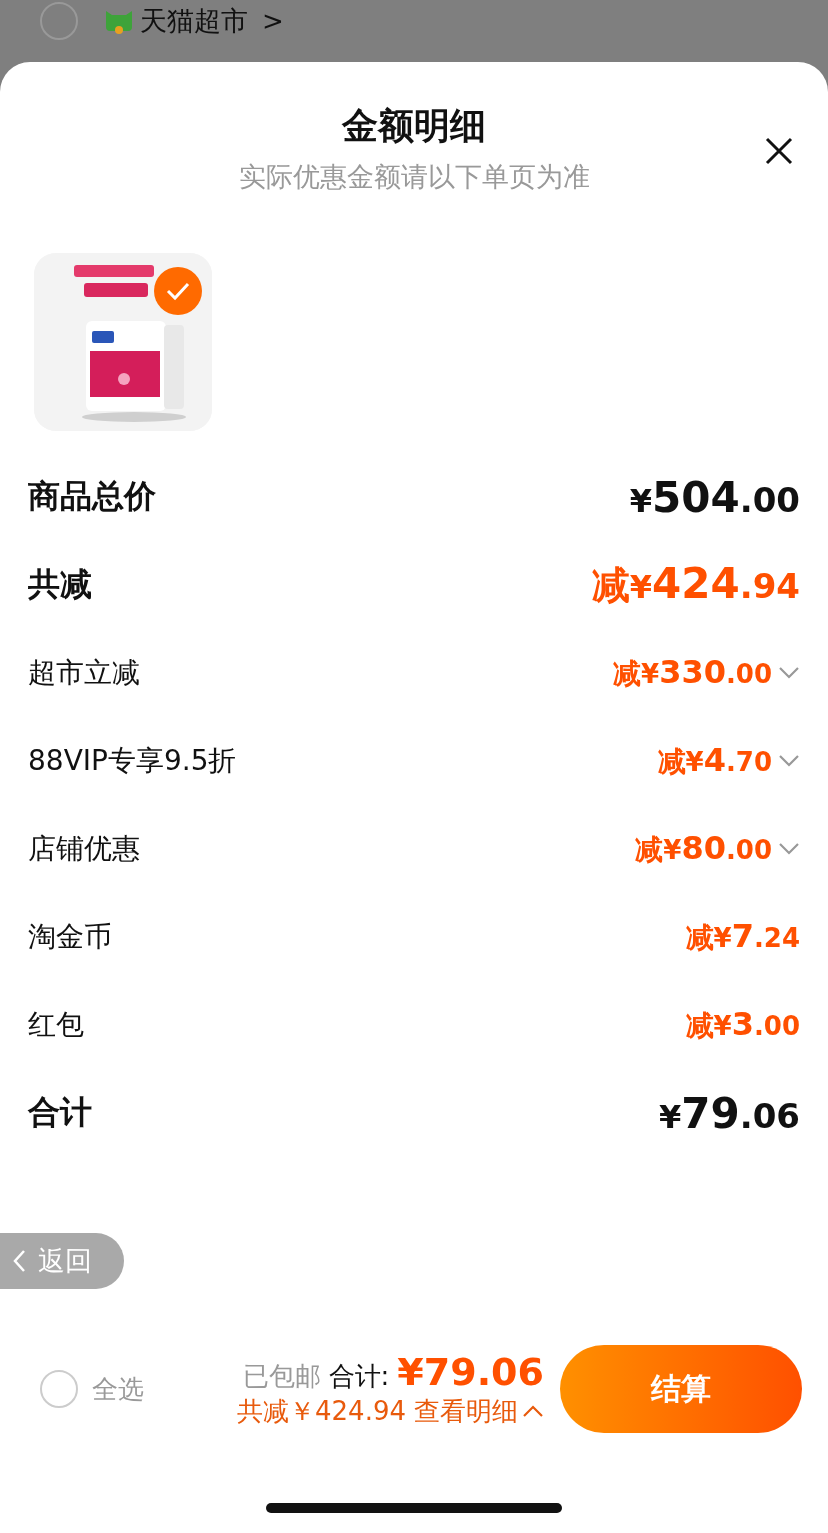 This screenshot has height=1533, width=828. What do you see at coordinates (695, 584) in the screenshot?
I see `amount: 减¥424.94` at bounding box center [695, 584].